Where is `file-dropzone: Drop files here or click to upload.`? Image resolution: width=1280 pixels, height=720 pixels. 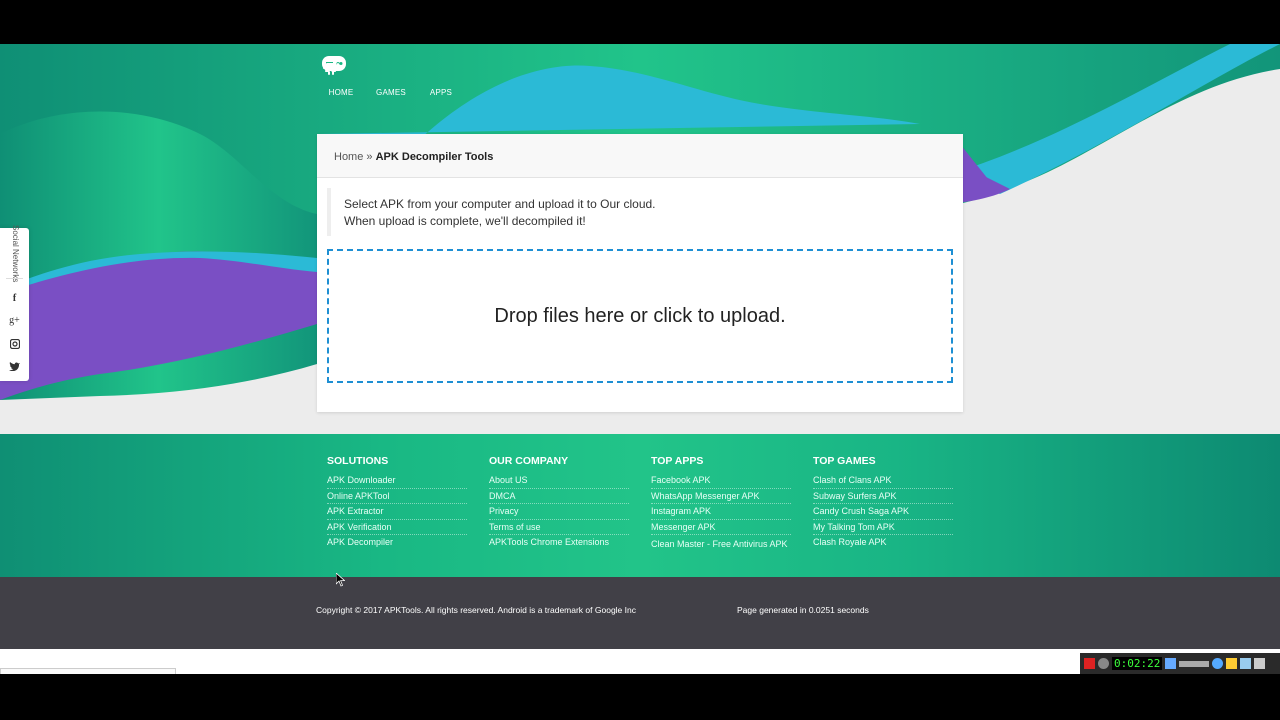
file-dropzone: Drop files here or click to upload. is located at coordinates (640, 316).